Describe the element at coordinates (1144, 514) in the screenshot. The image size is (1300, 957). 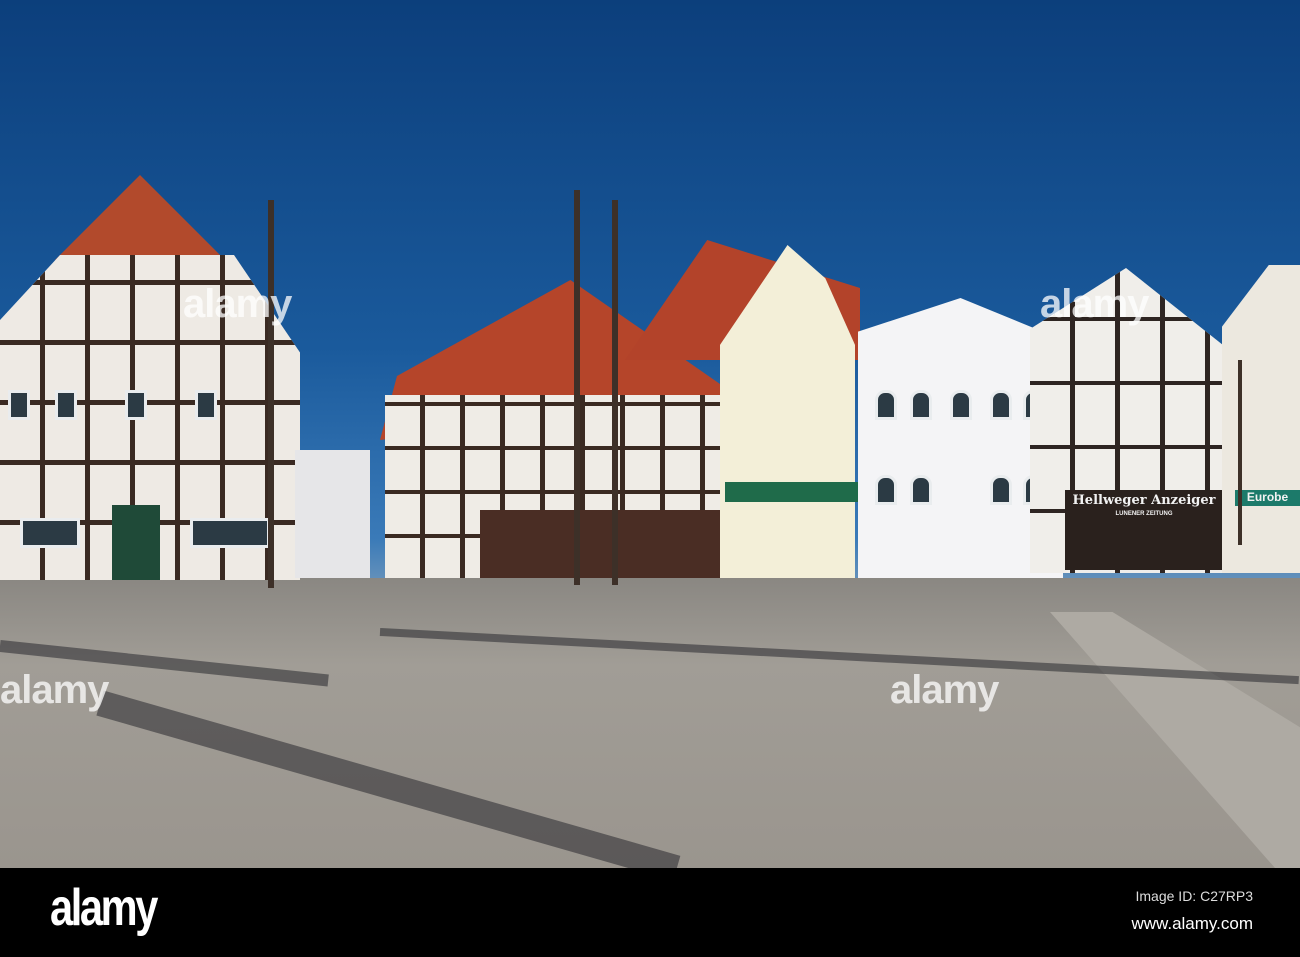
I see `shop-sign-sub: LUNENER ZEITUNG` at that location.